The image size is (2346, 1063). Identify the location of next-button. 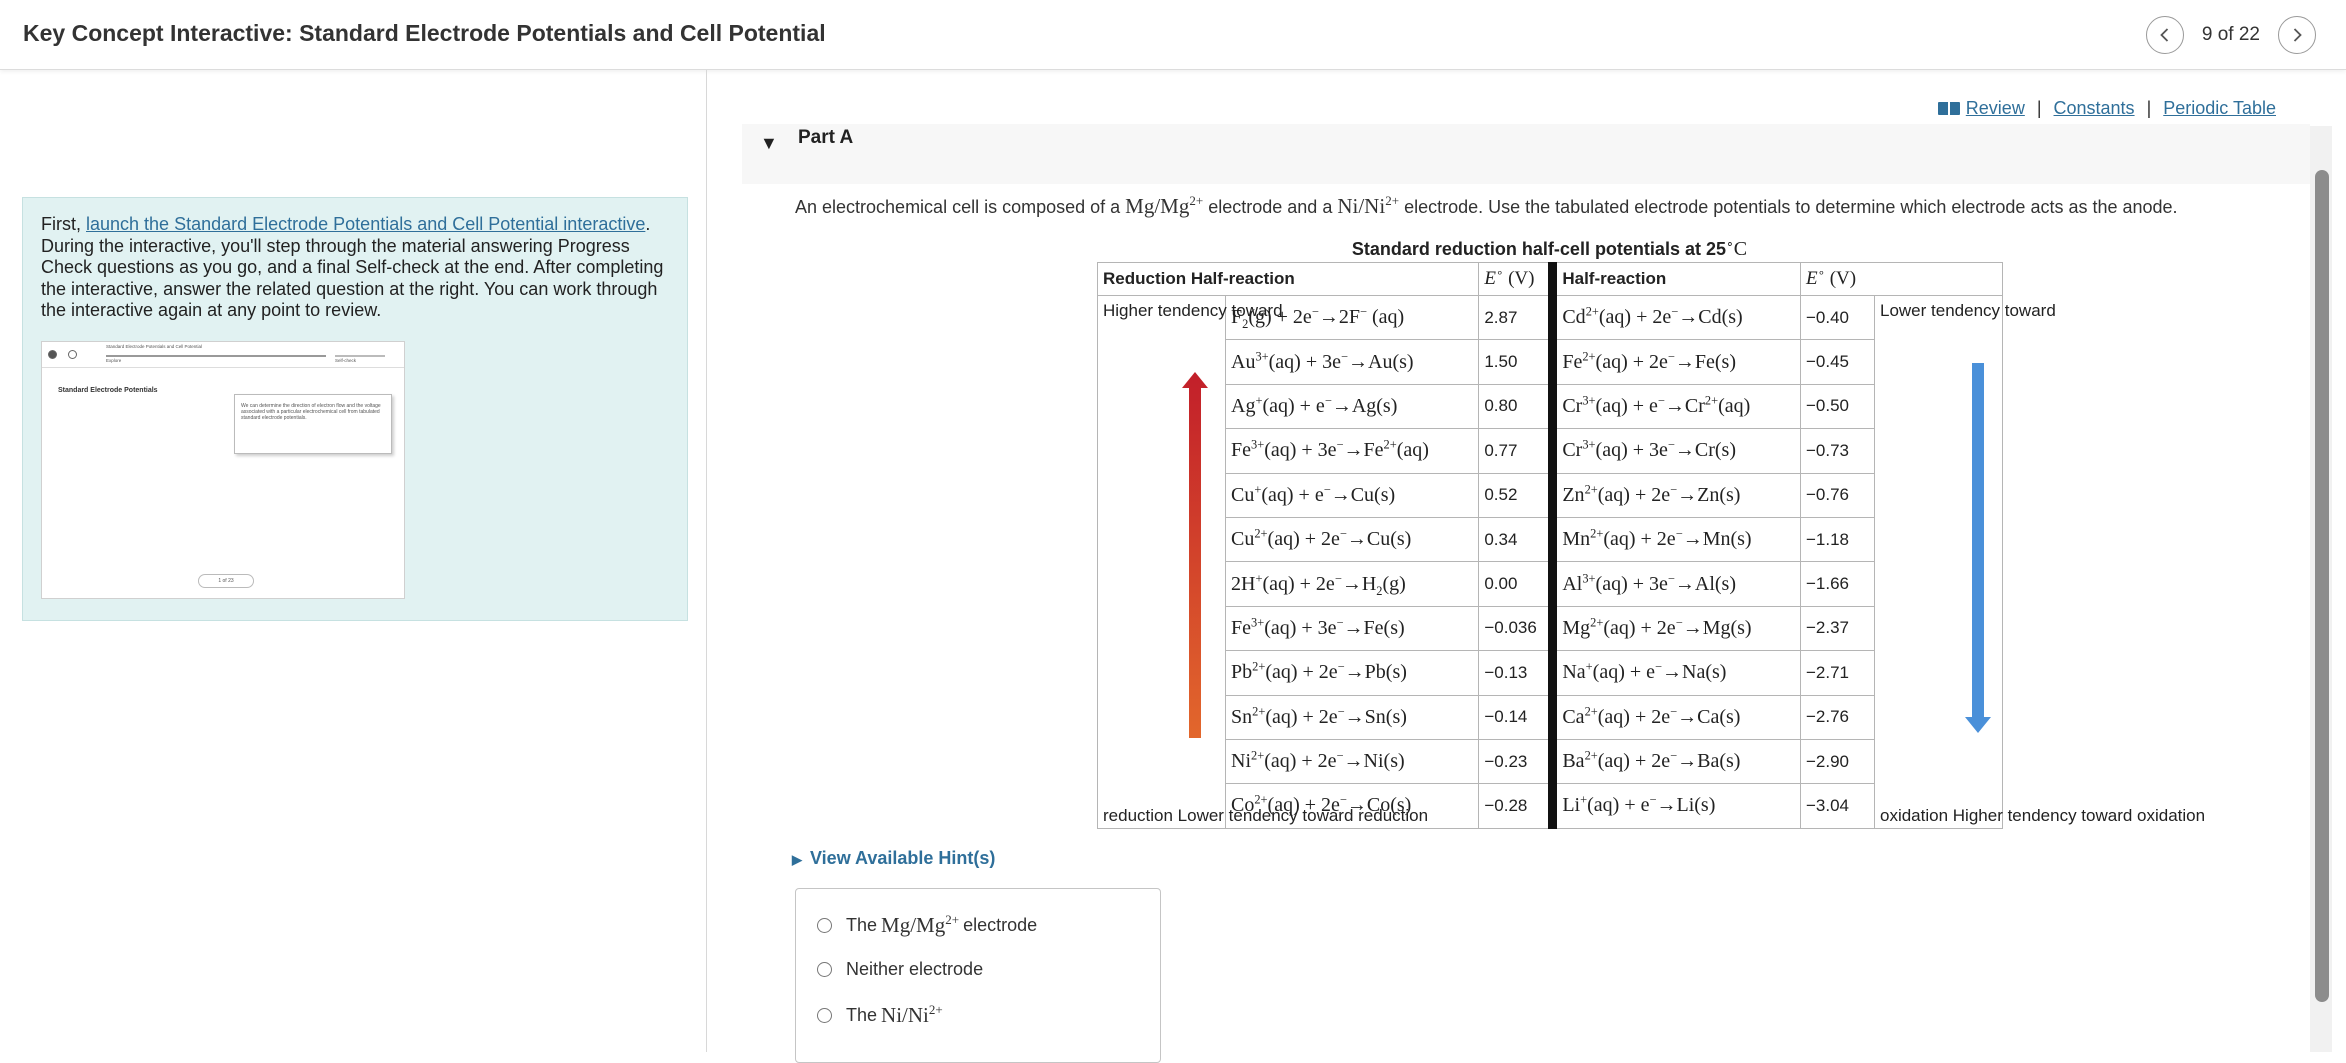
(2297, 35).